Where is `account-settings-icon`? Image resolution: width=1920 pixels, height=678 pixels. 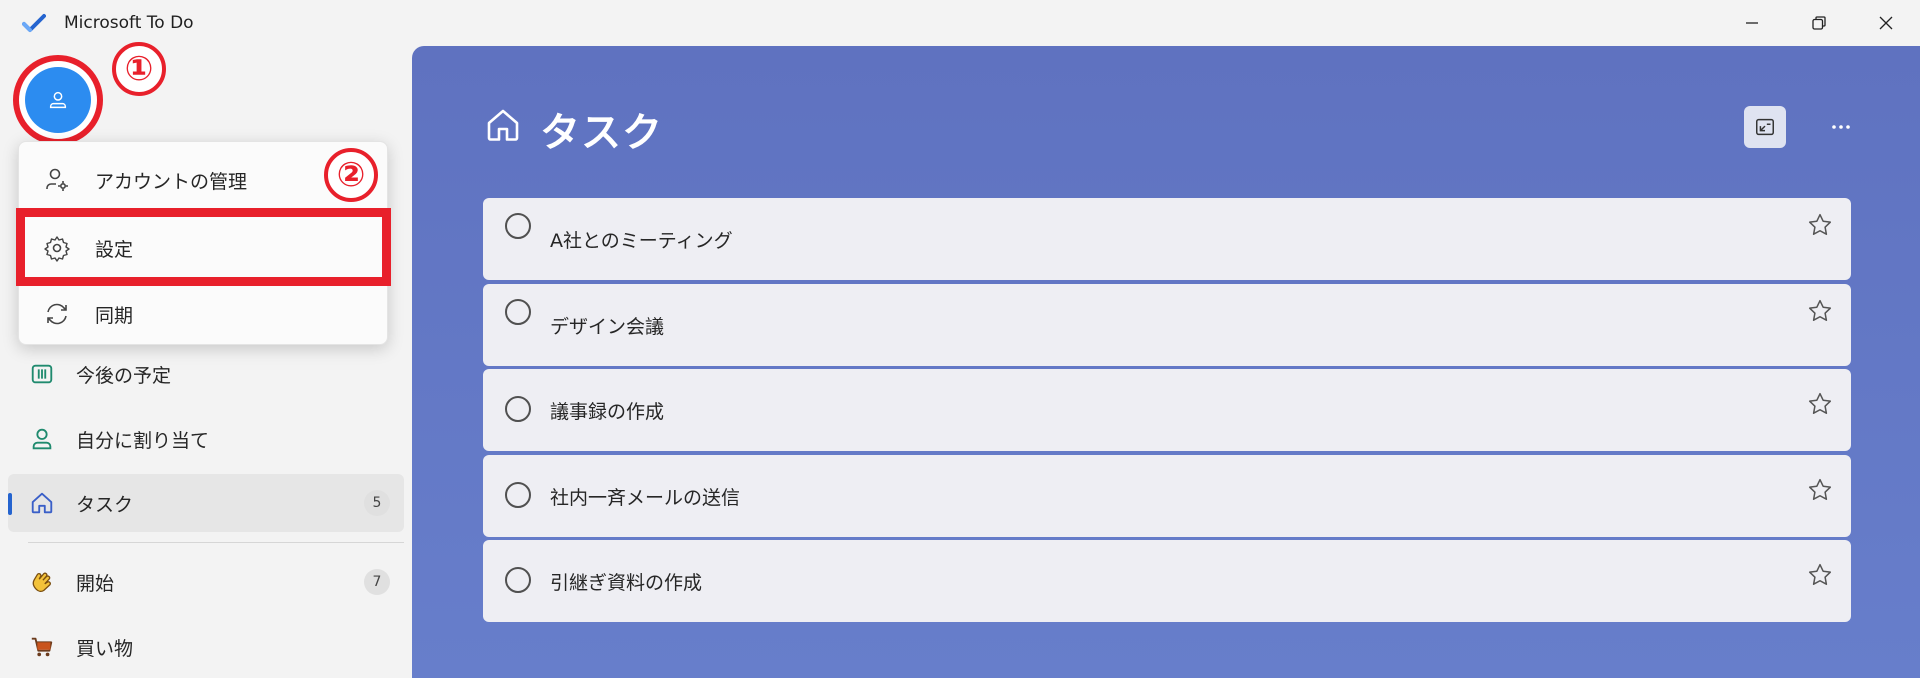
account-settings-icon is located at coordinates (57, 179).